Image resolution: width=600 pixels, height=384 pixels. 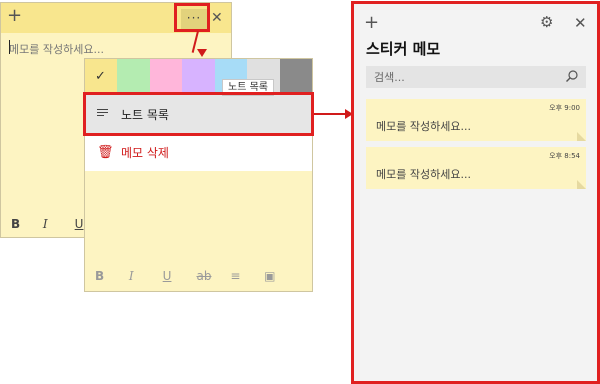 What do you see at coordinates (564, 108) in the screenshot?
I see `note-timestamp: 오후 9:00` at bounding box center [564, 108].